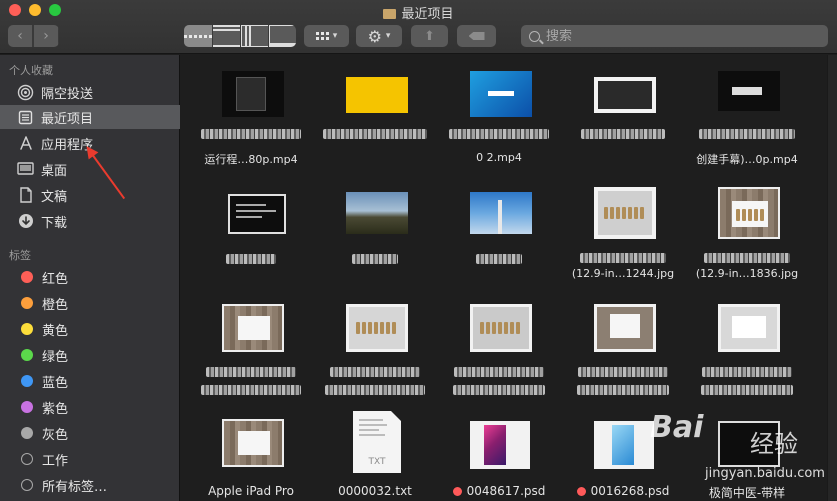  What do you see at coordinates (25, 195) in the screenshot?
I see `documents-icon` at bounding box center [25, 195].